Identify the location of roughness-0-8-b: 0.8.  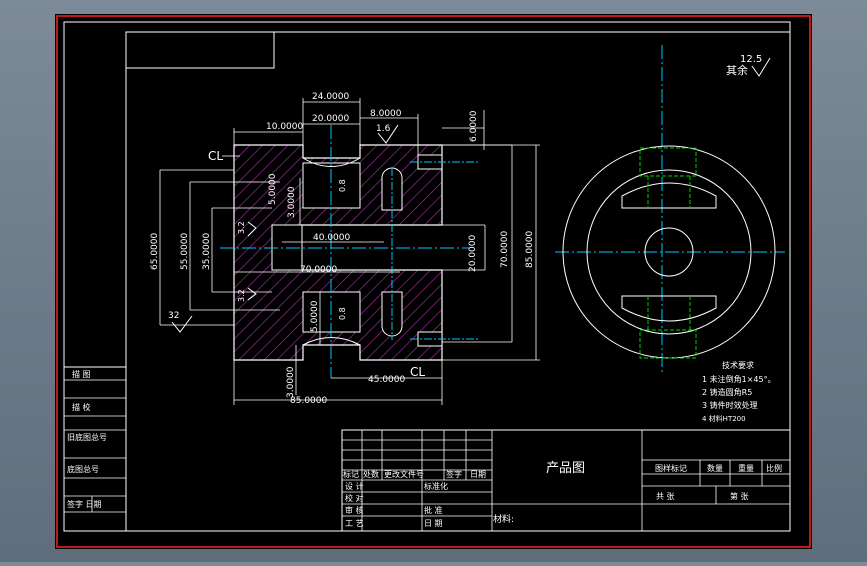
(342, 313).